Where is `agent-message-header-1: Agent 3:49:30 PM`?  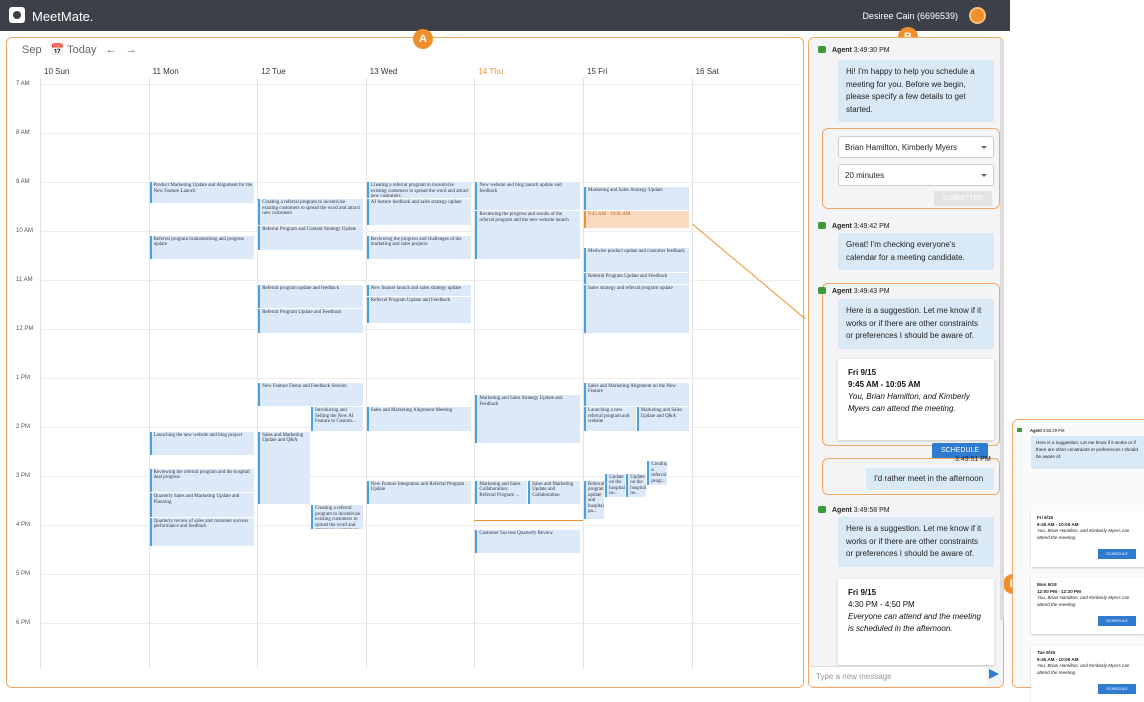
agent-message-header-1: Agent 3:49:30 PM is located at coordinates (854, 50).